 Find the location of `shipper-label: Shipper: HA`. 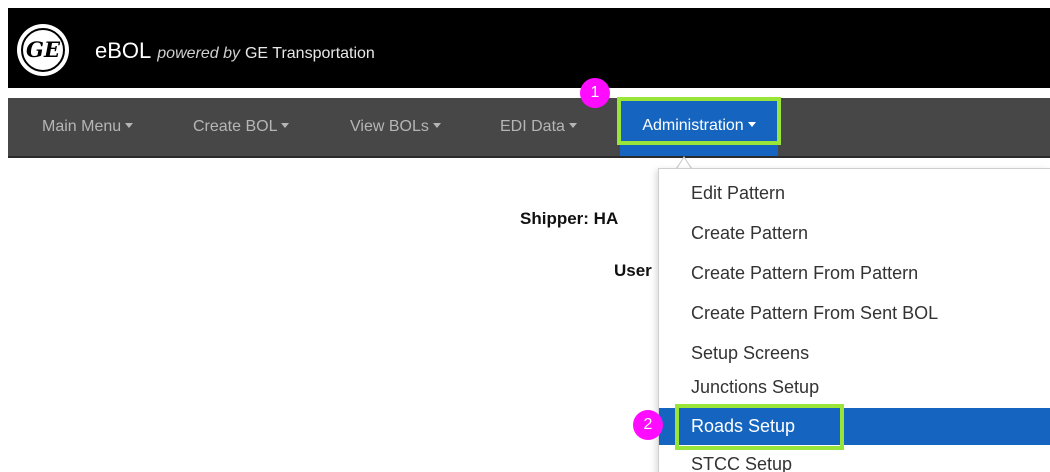

shipper-label: Shipper: HA is located at coordinates (569, 218).